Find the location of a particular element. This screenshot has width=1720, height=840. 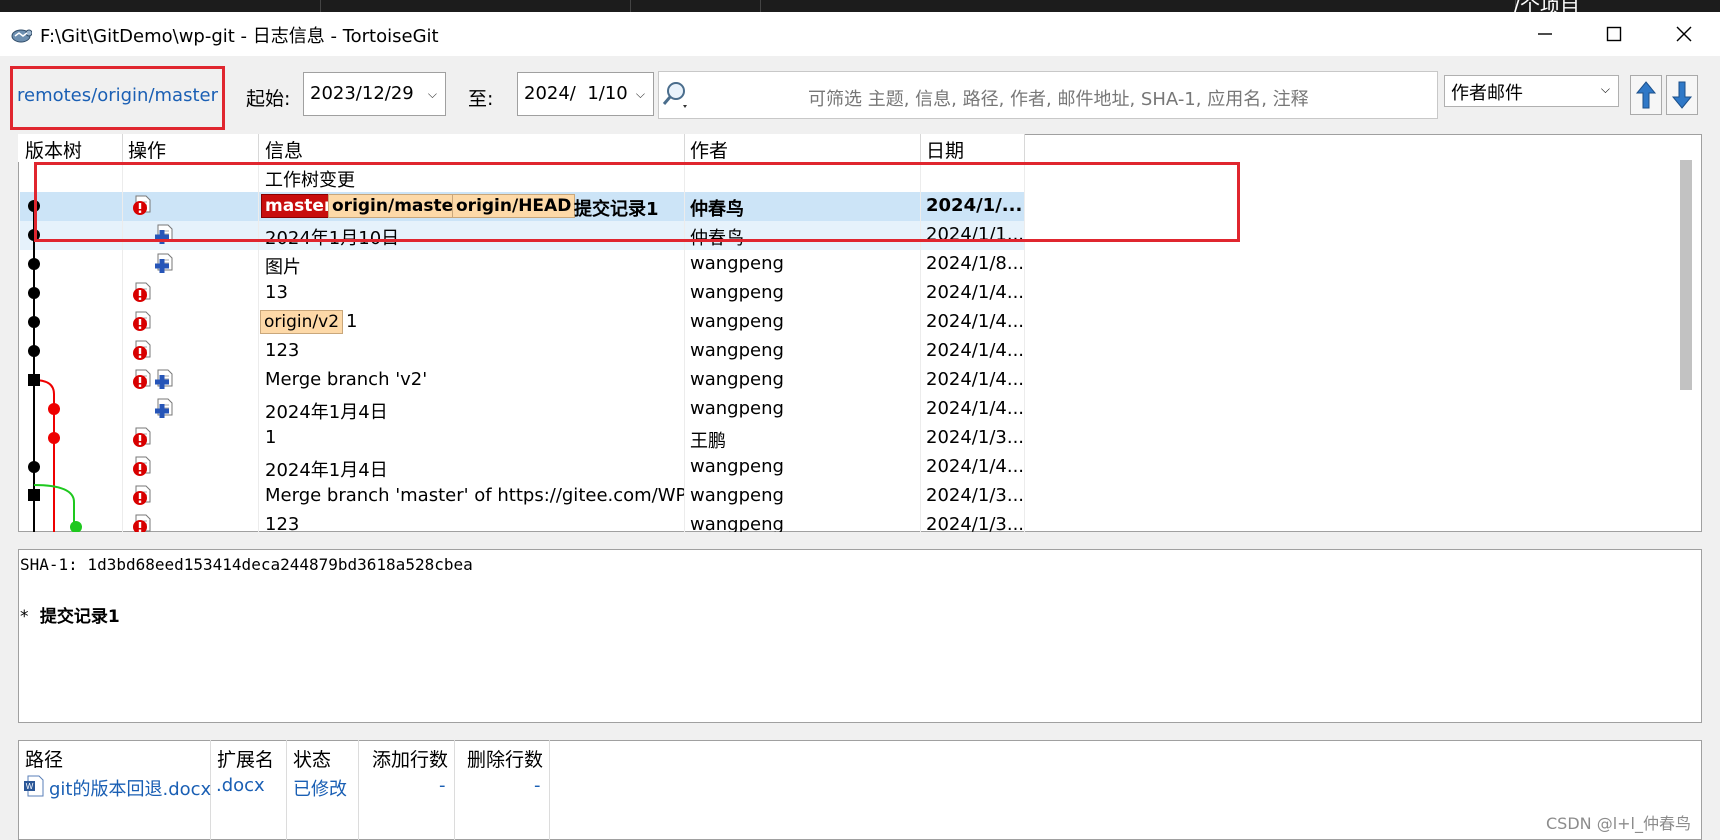

row-message: 13 is located at coordinates (276, 292).